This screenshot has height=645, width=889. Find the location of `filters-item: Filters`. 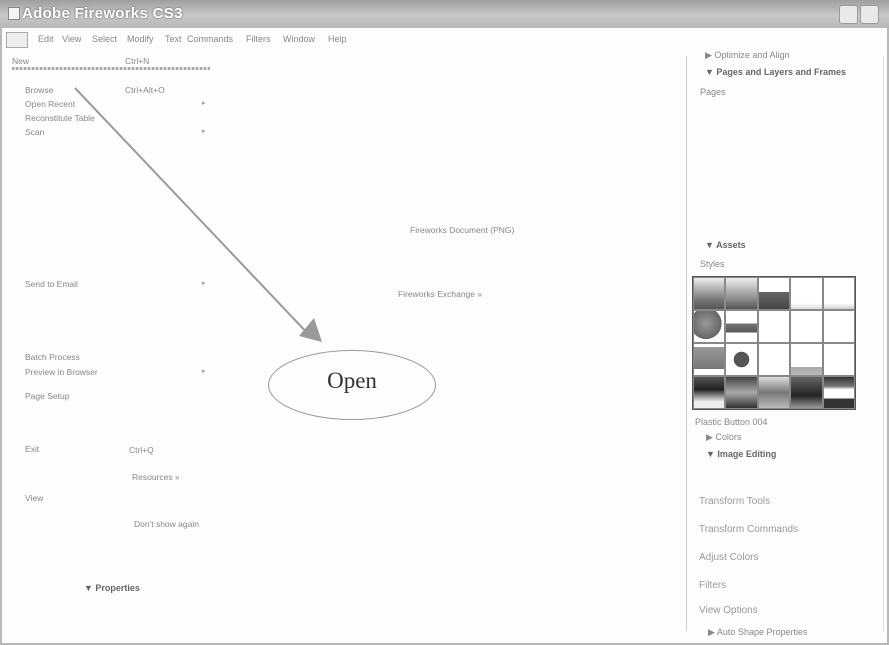

filters-item: Filters is located at coordinates (712, 585).